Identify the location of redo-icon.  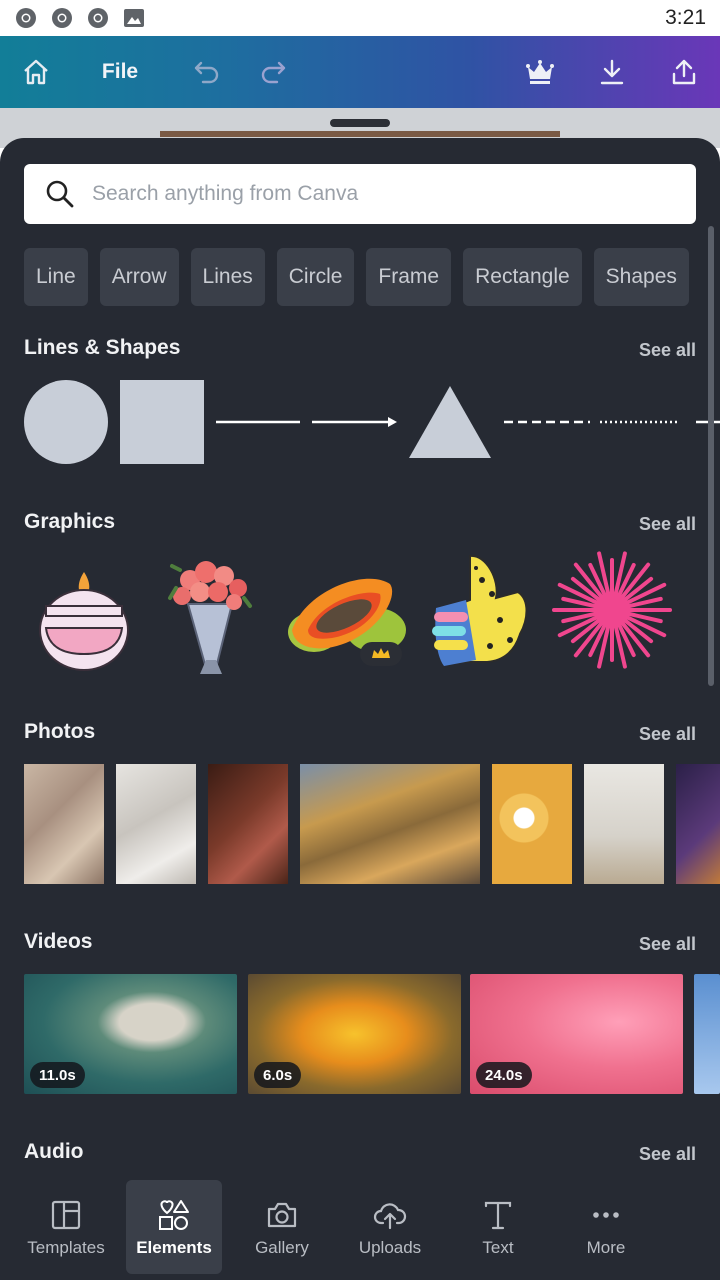
(273, 72).